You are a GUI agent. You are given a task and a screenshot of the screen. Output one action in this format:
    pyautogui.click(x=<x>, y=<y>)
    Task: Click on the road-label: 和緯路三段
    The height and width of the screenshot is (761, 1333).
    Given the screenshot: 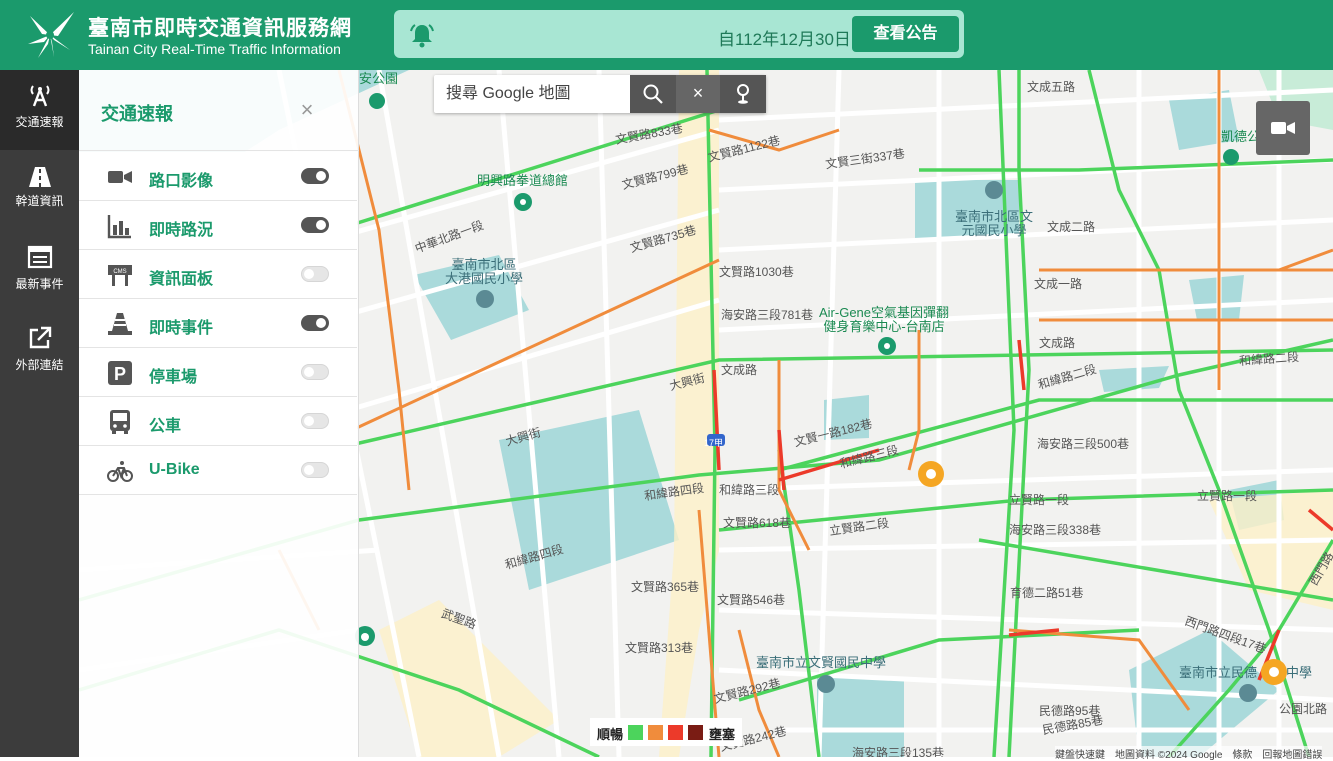 What is the action you would take?
    pyautogui.click(x=749, y=490)
    